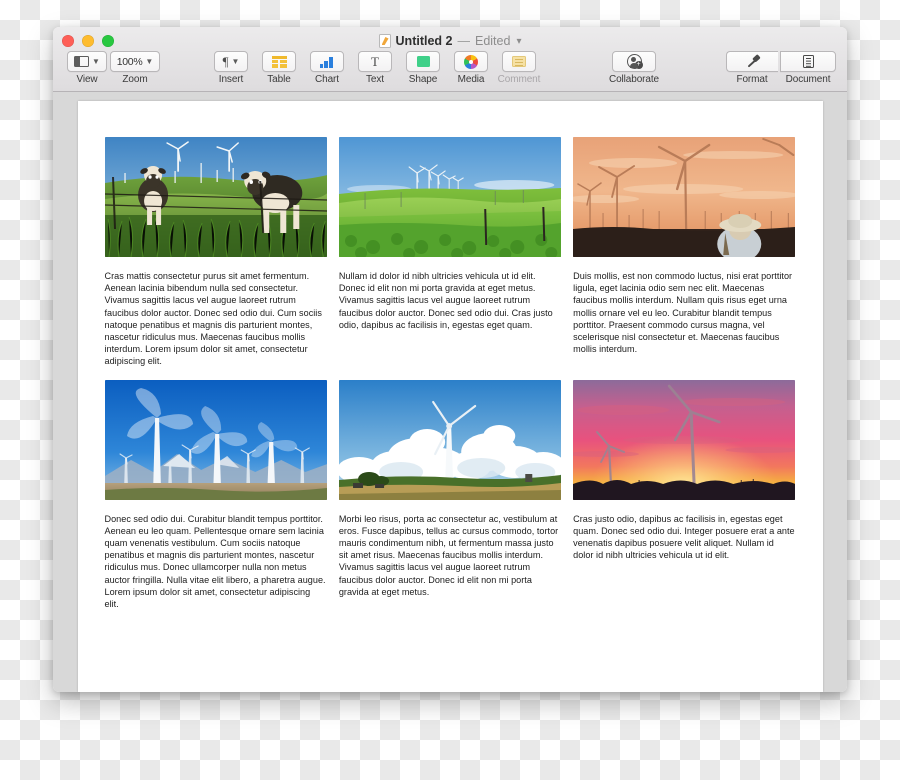 The image size is (900, 780). Describe the element at coordinates (424, 41) in the screenshot. I see `page-title: Untitled 2` at that location.